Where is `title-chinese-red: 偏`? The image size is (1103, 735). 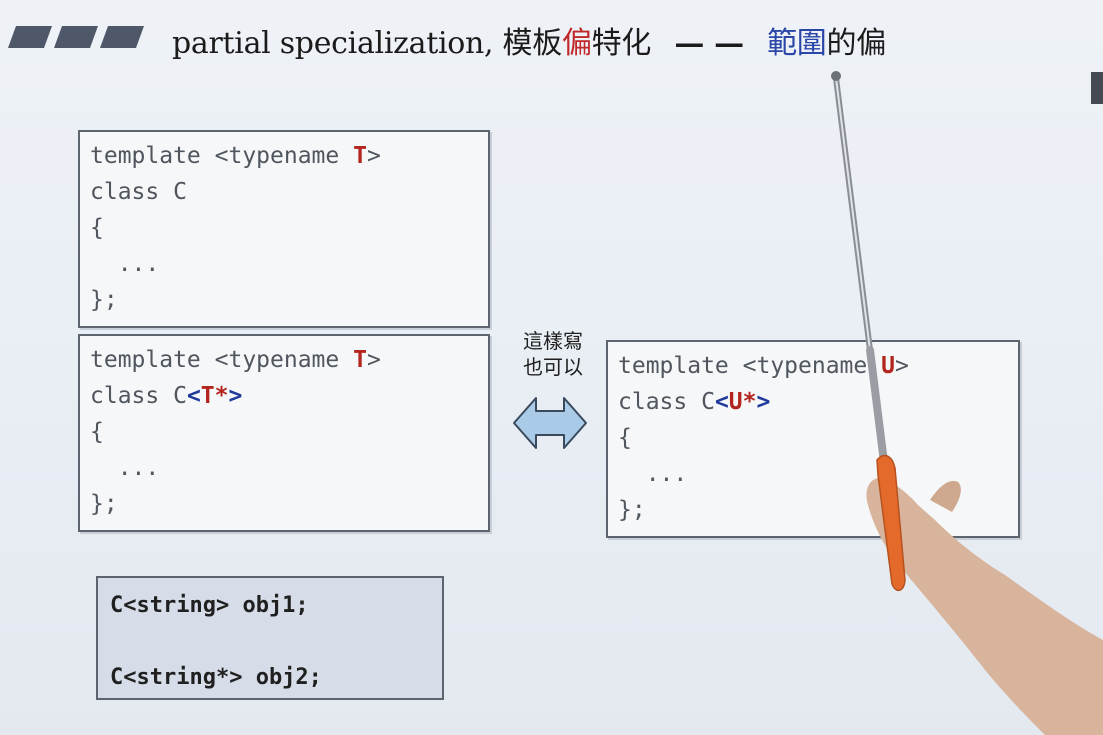 title-chinese-red: 偏 is located at coordinates (576, 43).